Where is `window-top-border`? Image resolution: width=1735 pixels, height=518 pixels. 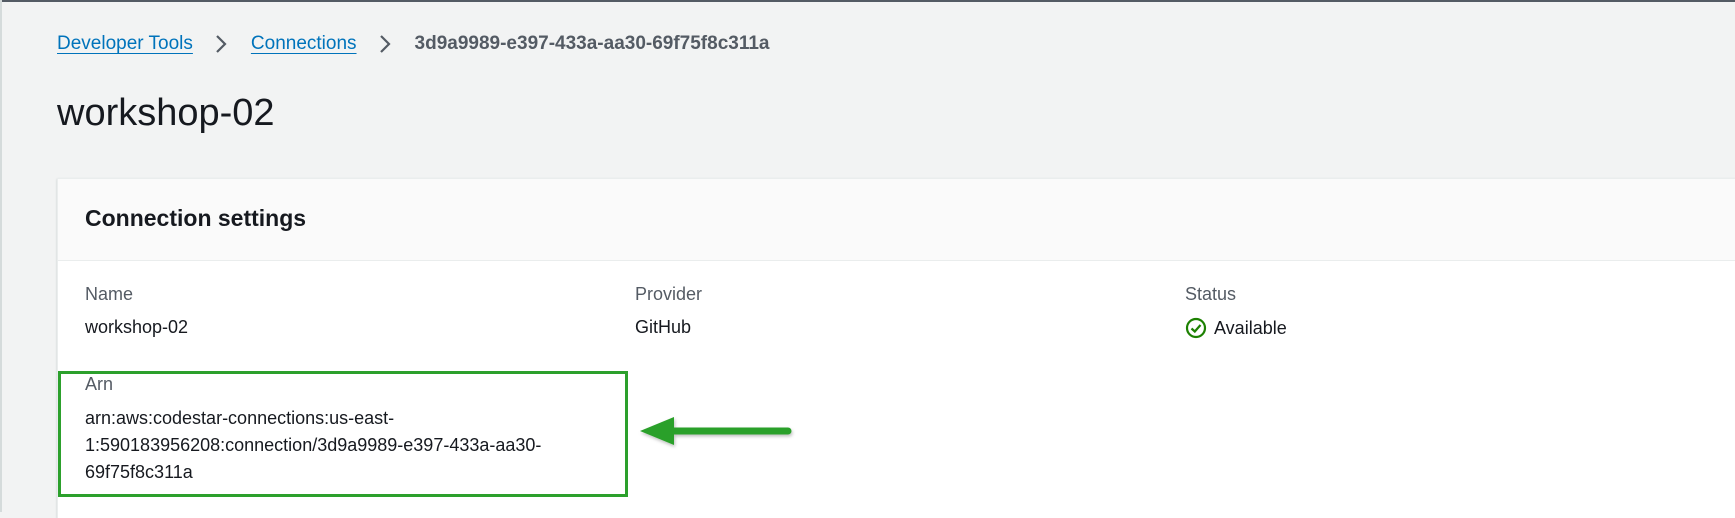
window-top-border is located at coordinates (867, 1).